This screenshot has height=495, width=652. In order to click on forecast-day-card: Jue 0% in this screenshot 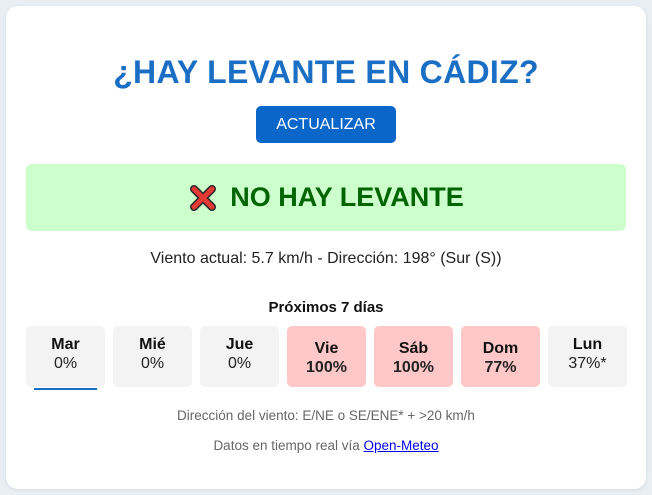, I will do `click(239, 356)`.